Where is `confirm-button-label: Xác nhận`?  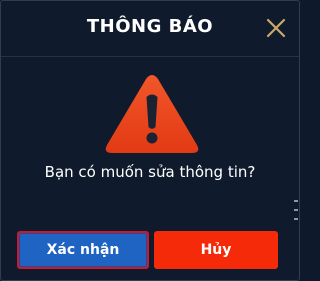
confirm-button-label: Xác nhận is located at coordinates (83, 250).